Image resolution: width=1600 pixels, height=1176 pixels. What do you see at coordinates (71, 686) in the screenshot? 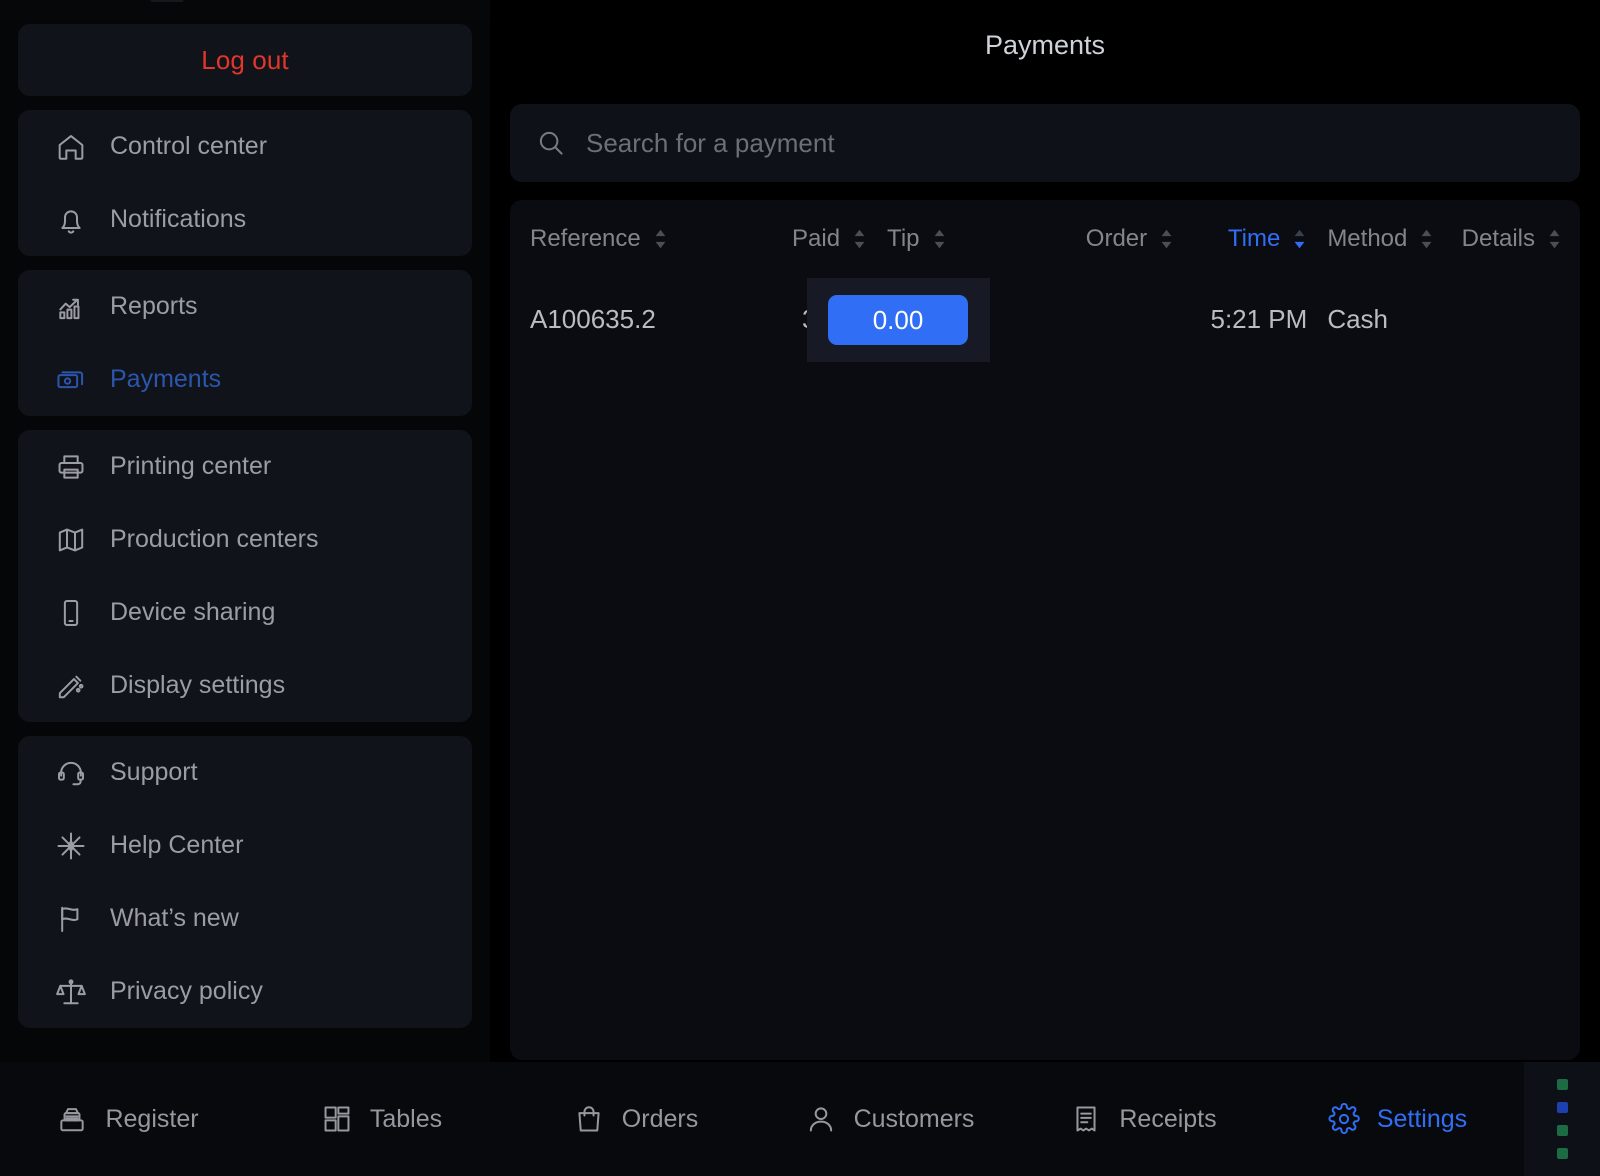
I see `paint-roller-icon` at bounding box center [71, 686].